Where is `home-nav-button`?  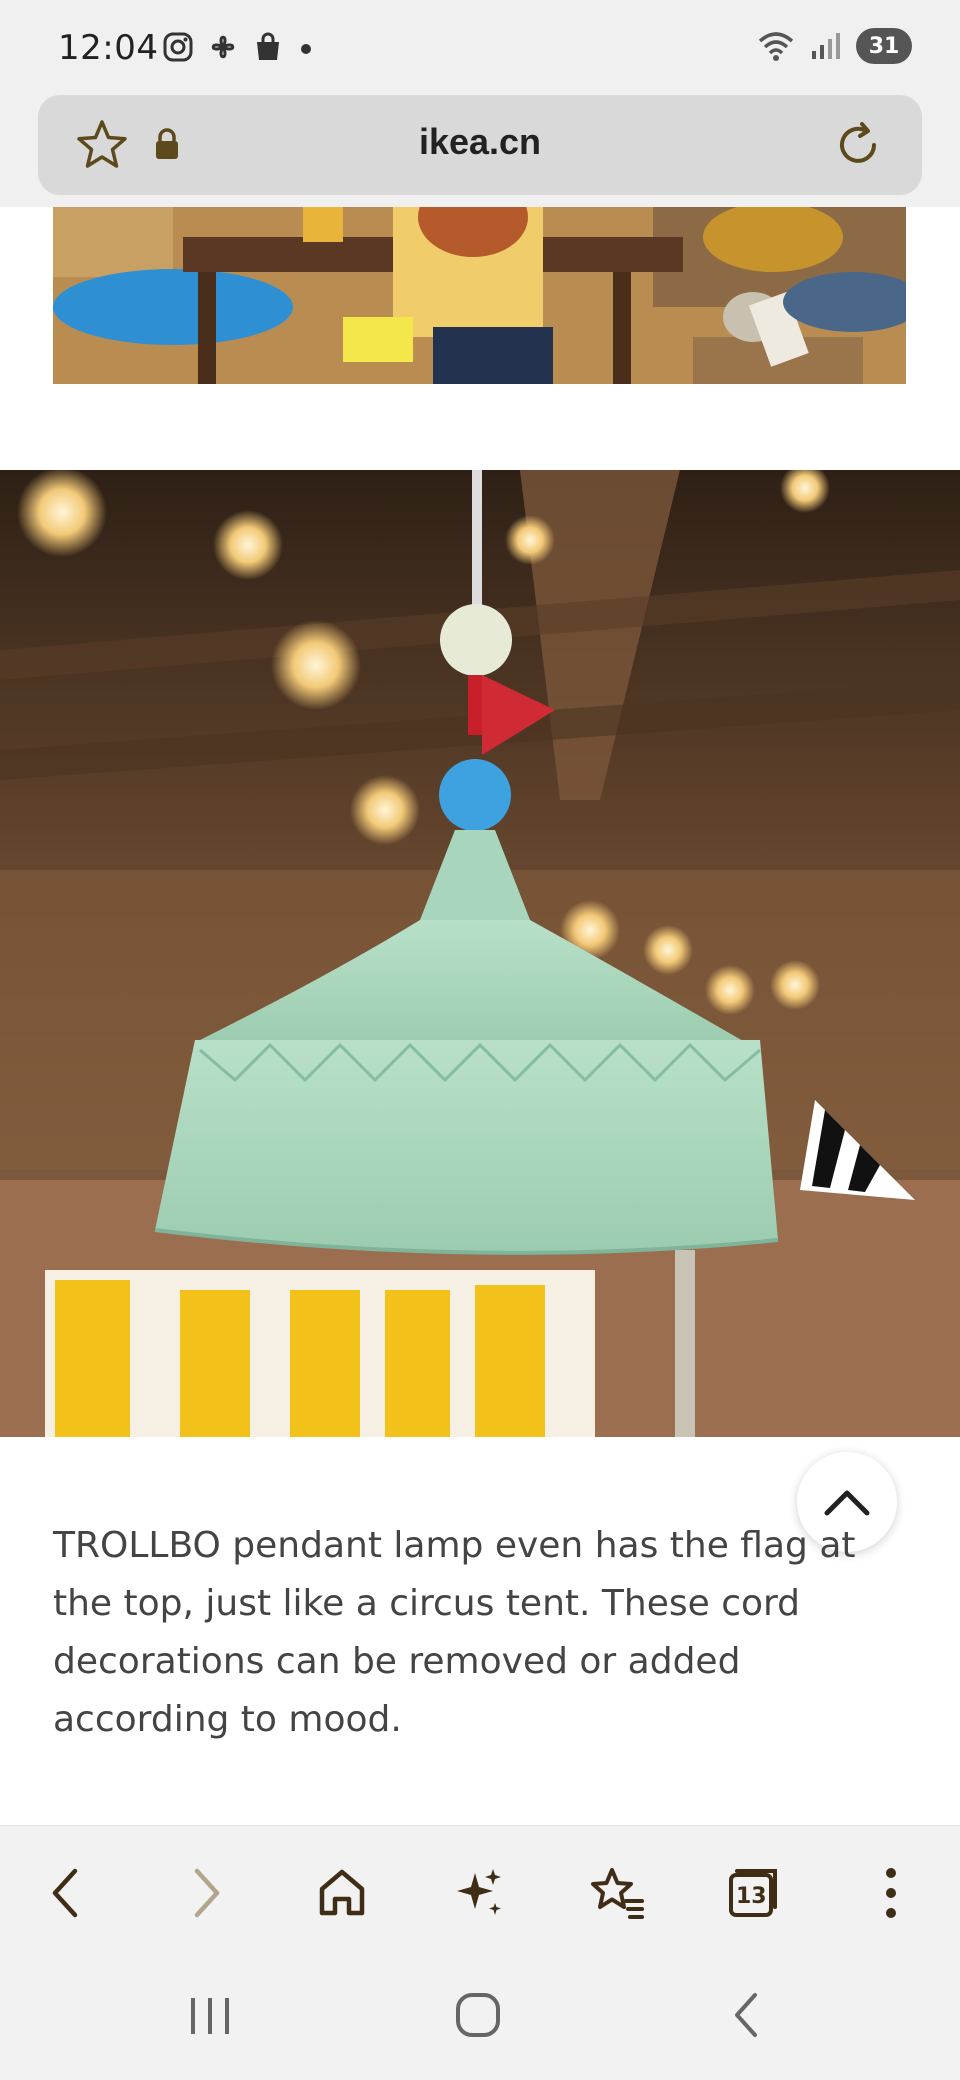
home-nav-button is located at coordinates (478, 2015).